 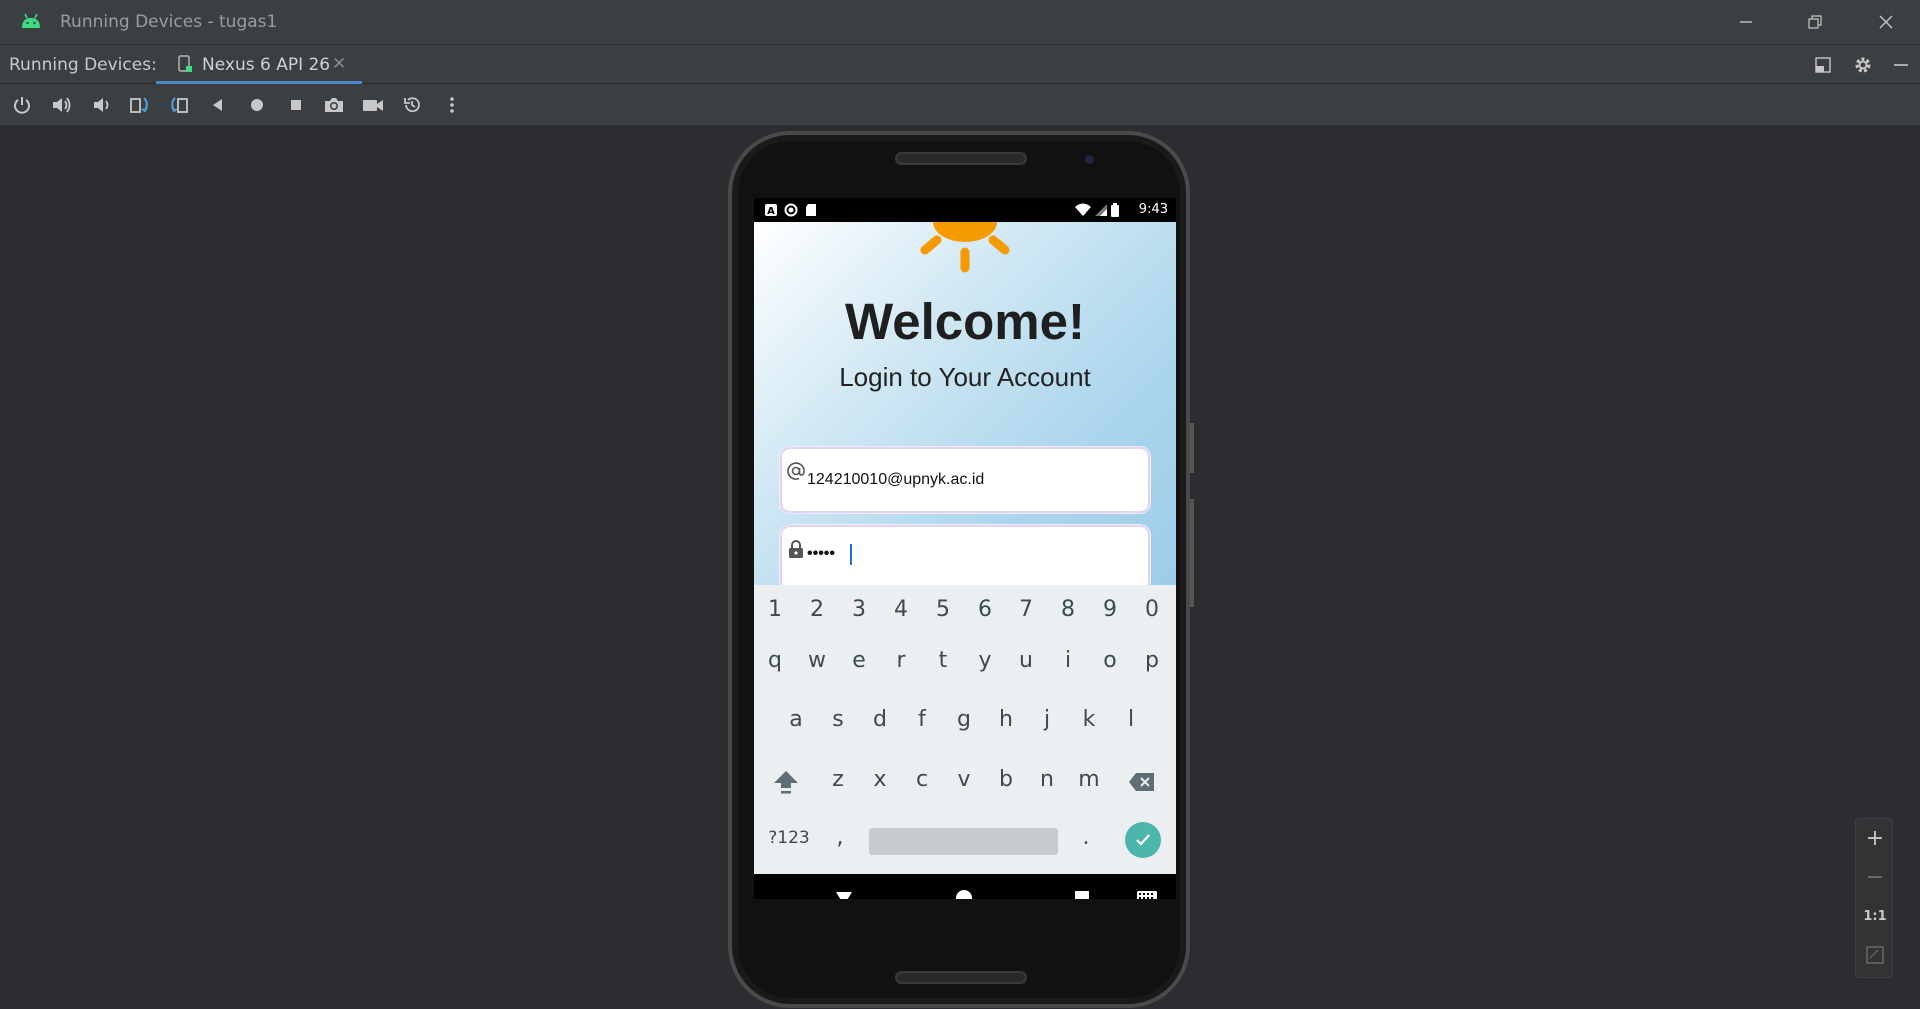 I want to click on key-f: f, so click(x=922, y=719).